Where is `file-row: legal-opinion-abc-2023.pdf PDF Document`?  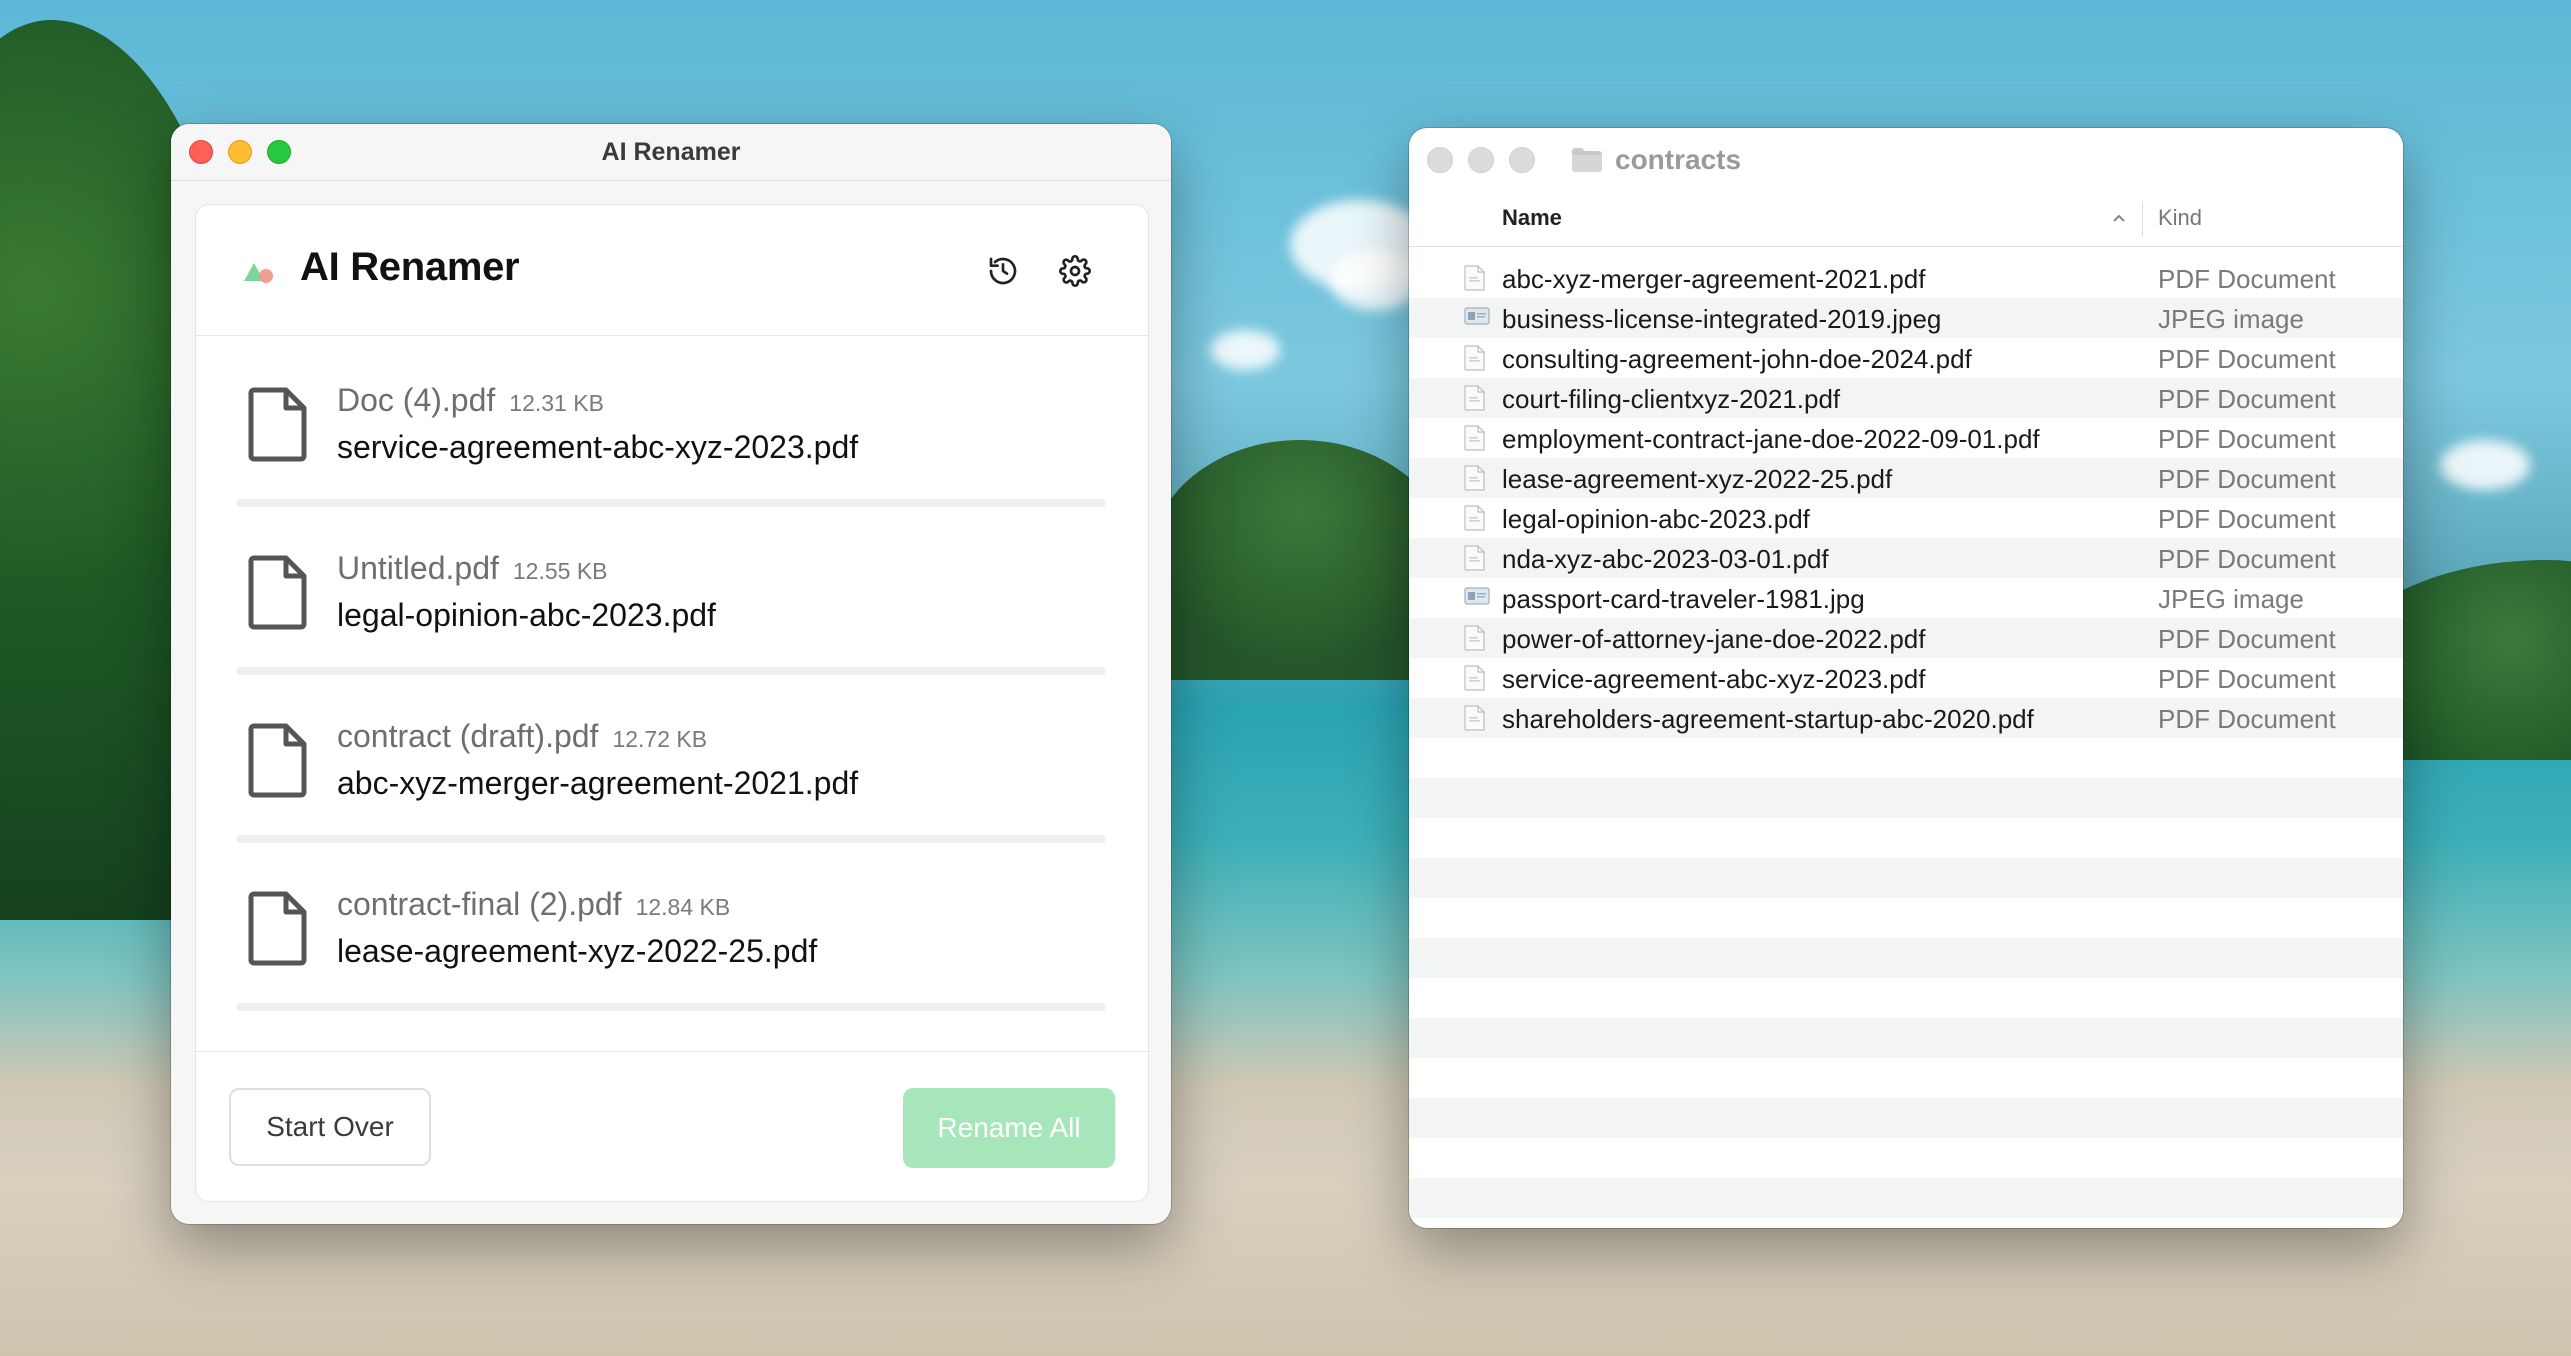
file-row: legal-opinion-abc-2023.pdf PDF Document is located at coordinates (1906, 518).